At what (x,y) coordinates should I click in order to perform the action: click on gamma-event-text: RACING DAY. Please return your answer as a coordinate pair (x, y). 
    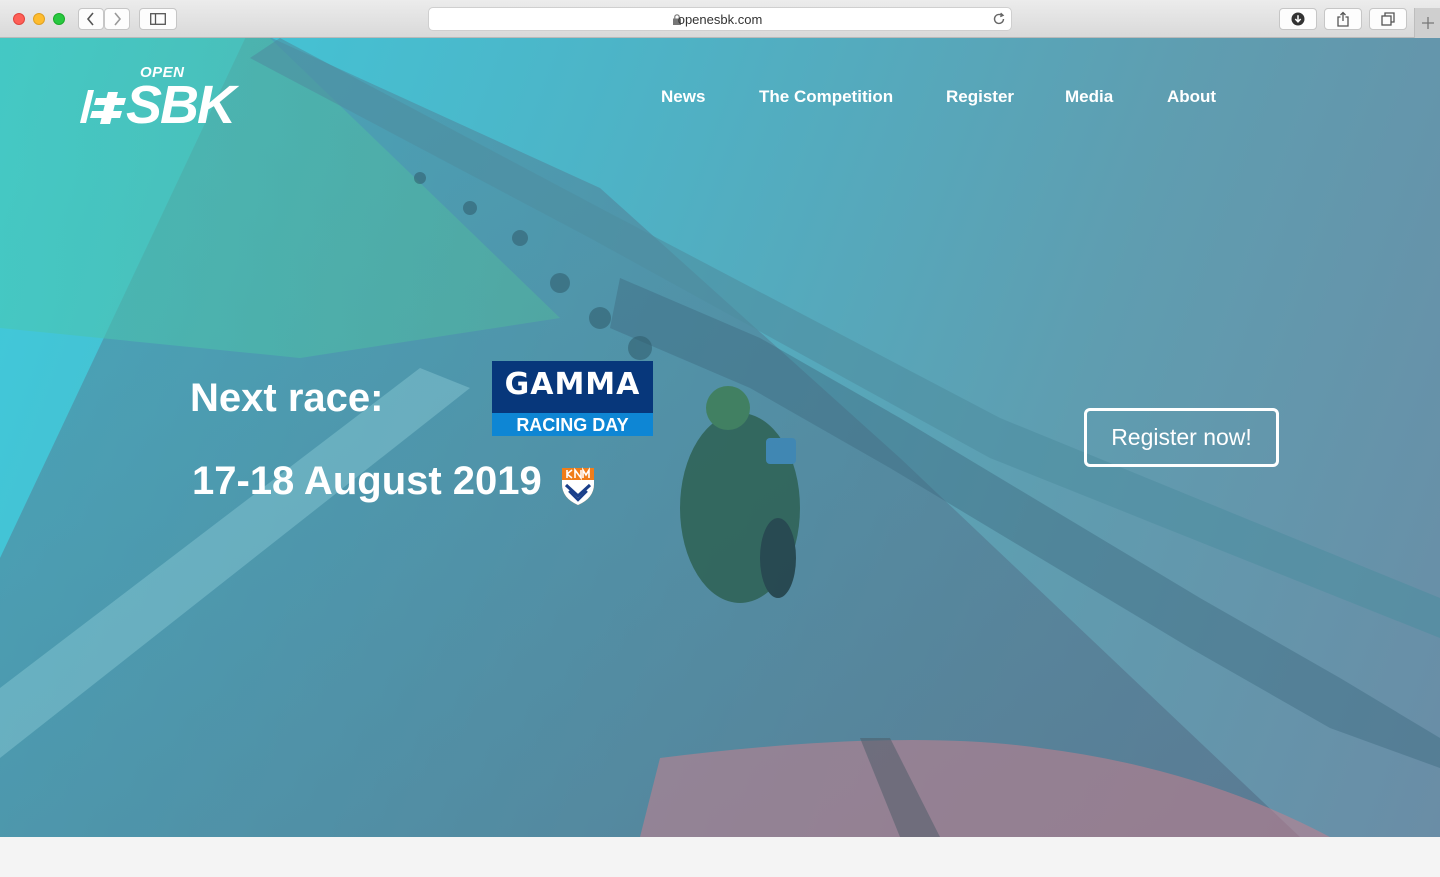
    Looking at the image, I should click on (572, 425).